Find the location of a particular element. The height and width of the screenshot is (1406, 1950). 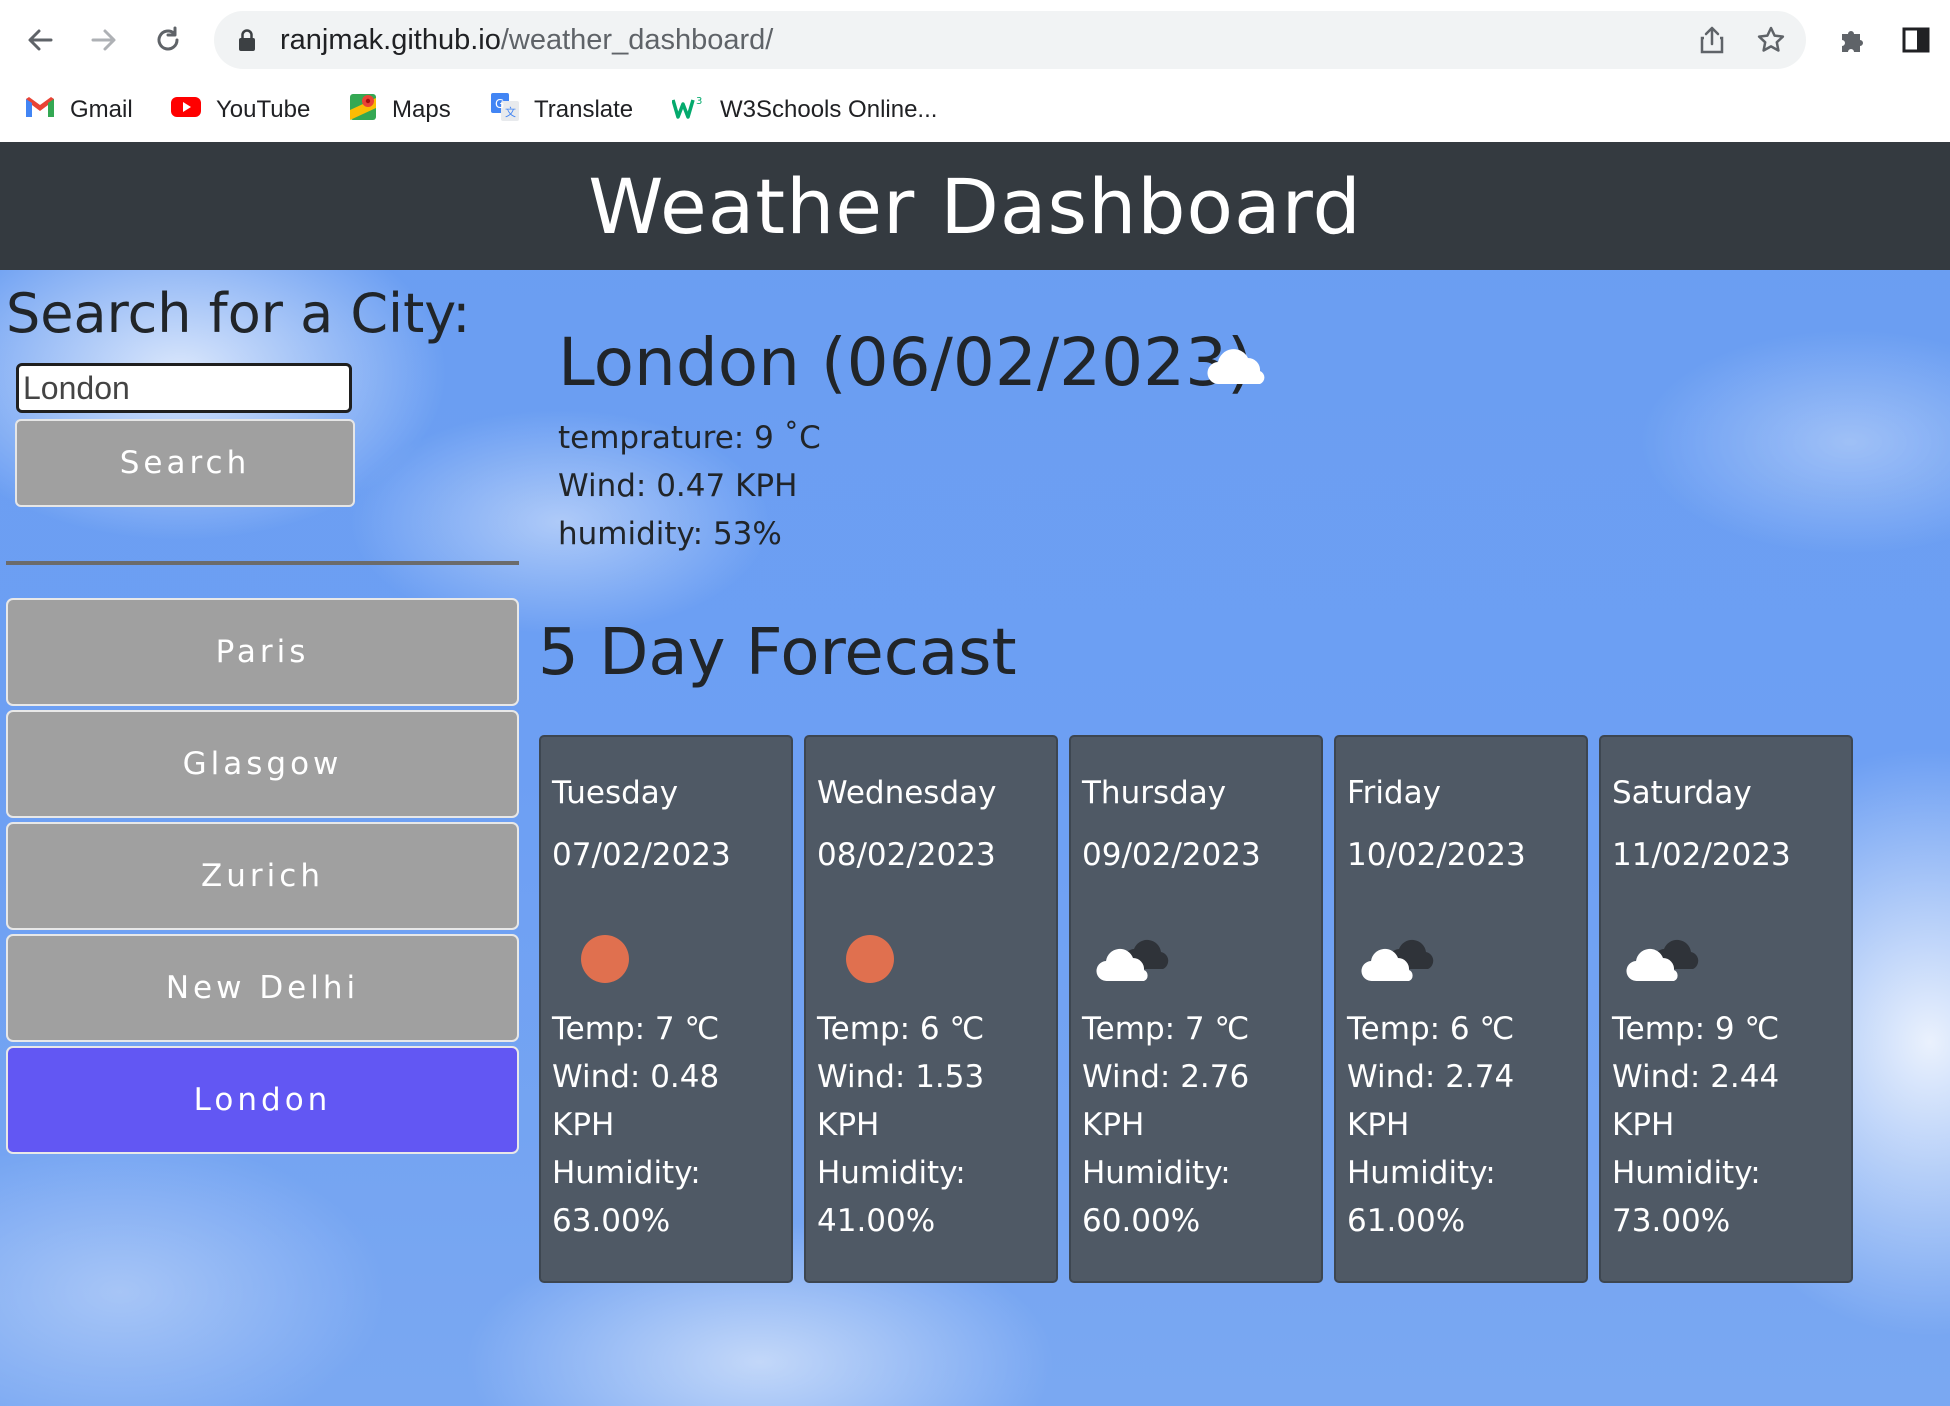

lock-icon is located at coordinates (247, 42).